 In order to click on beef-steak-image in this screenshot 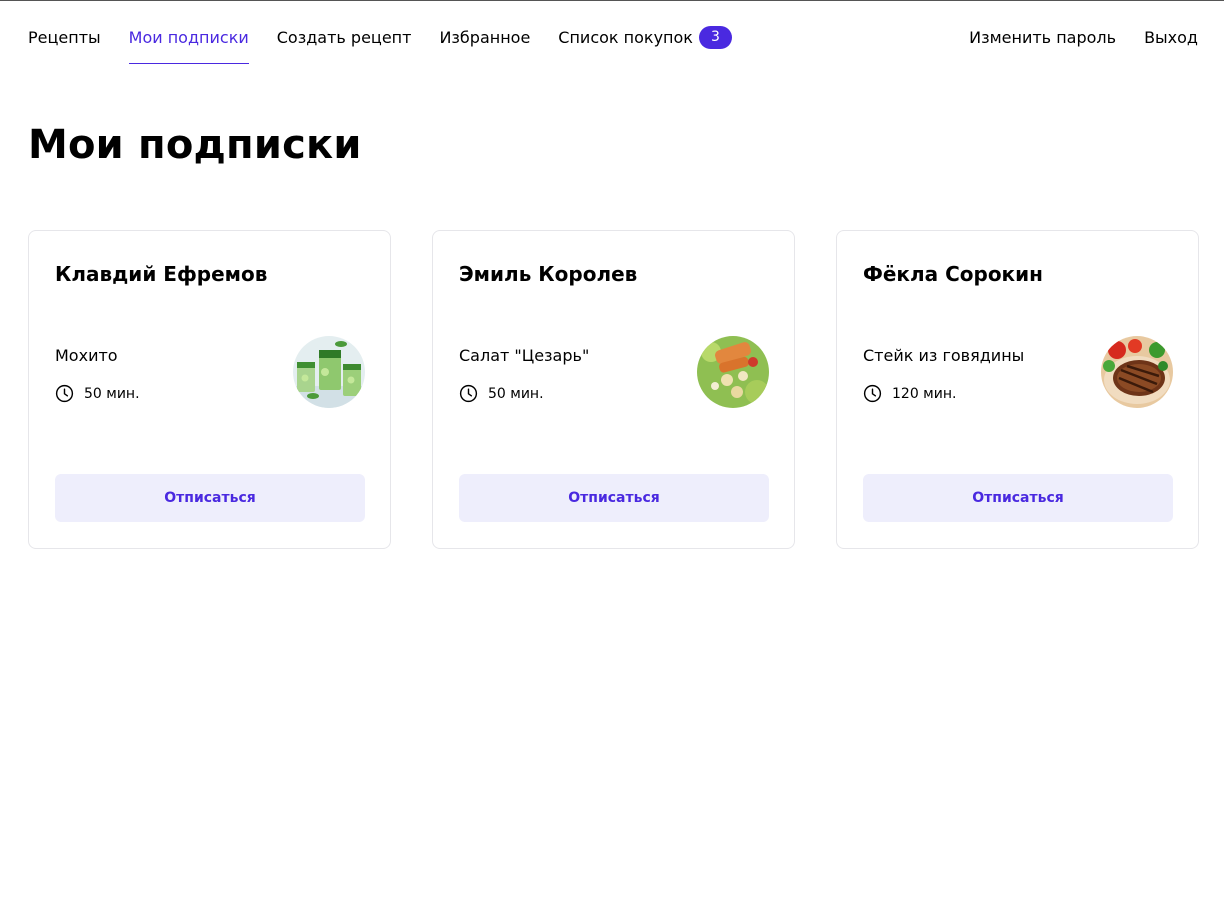, I will do `click(1137, 372)`.